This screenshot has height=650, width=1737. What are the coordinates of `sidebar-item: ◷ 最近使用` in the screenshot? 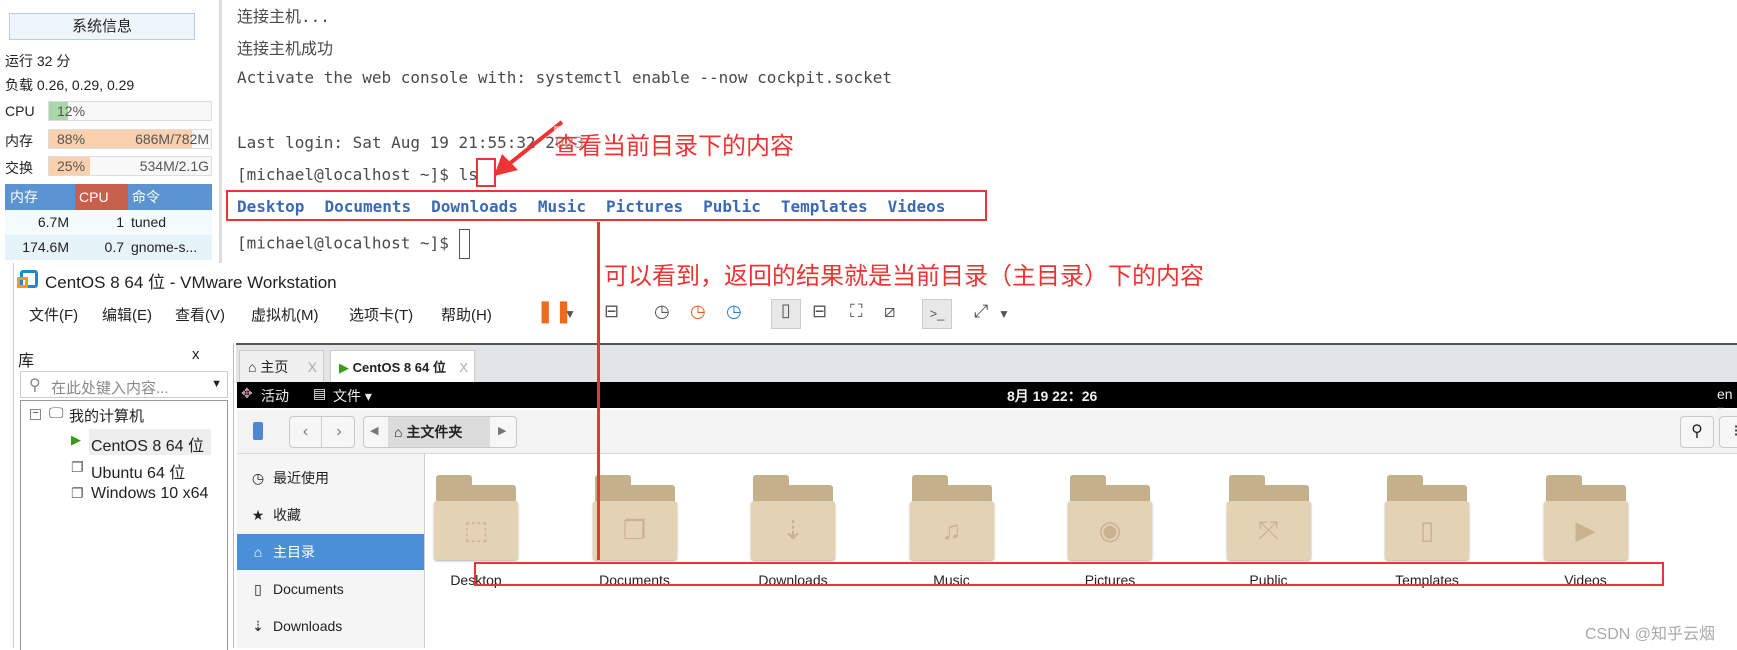 It's located at (330, 478).